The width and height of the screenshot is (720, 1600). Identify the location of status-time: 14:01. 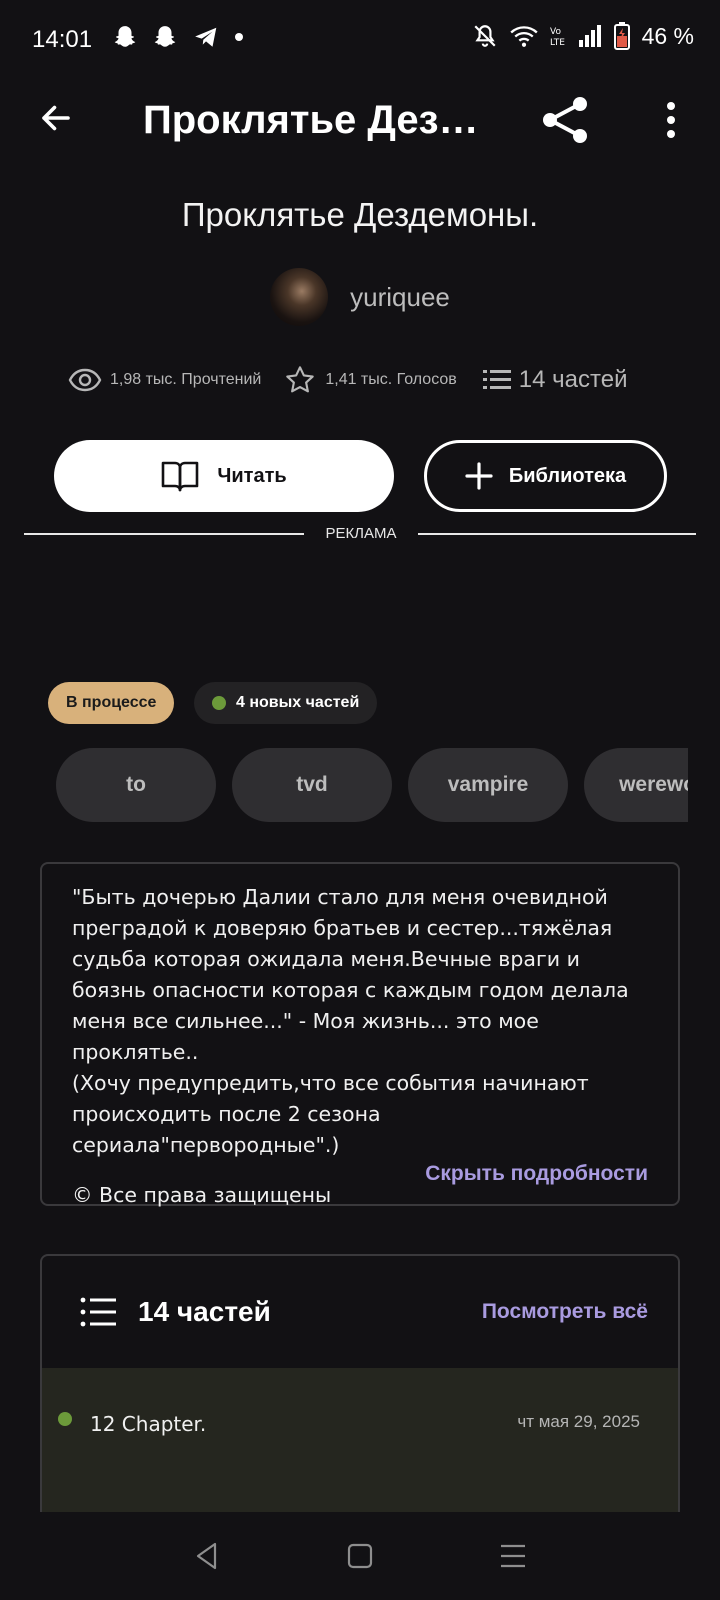
(62, 39).